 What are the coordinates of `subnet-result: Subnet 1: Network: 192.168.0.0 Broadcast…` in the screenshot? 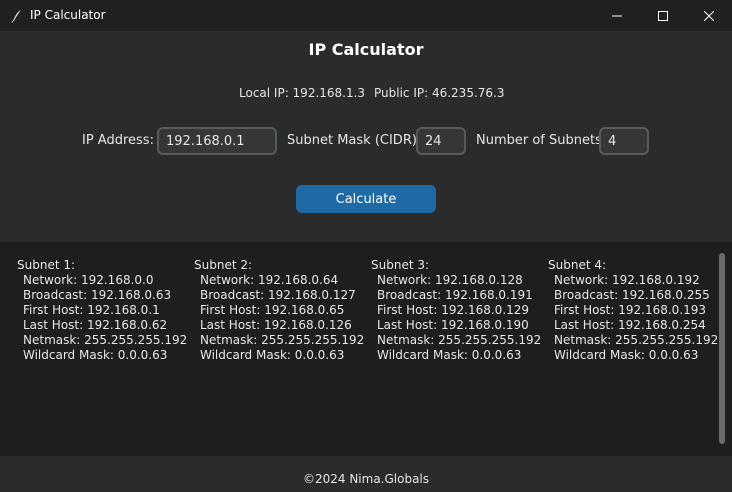 It's located at (102, 310).